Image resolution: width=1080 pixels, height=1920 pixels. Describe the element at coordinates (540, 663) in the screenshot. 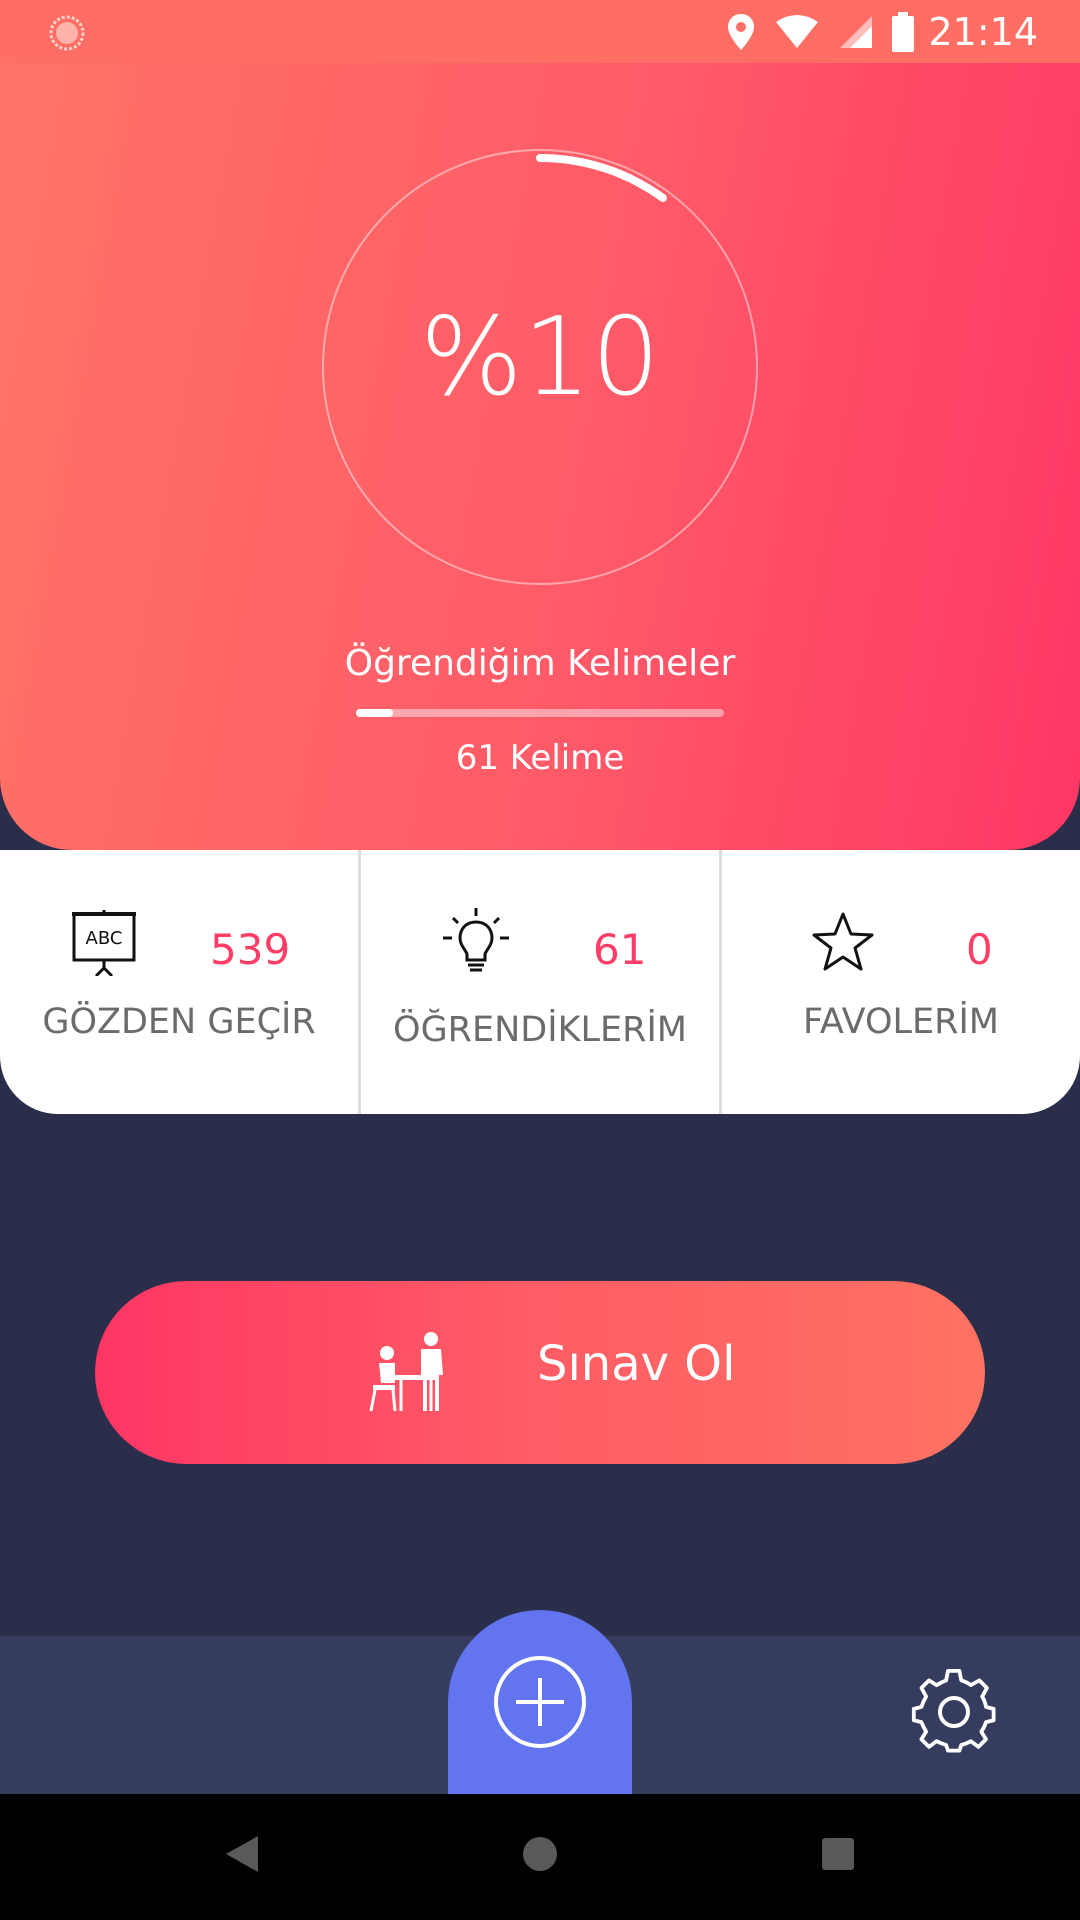

I see `learned-words-title: Öğrendiğim Kelimeler` at that location.